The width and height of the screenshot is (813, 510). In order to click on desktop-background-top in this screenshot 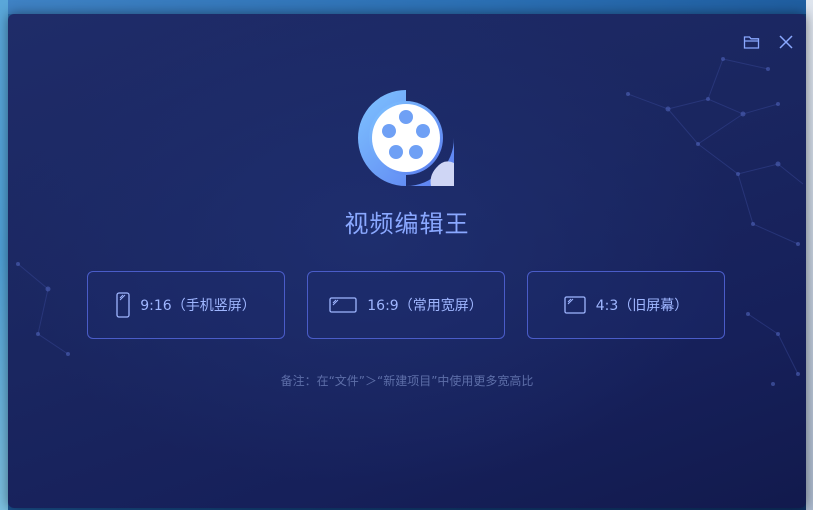, I will do `click(406, 7)`.